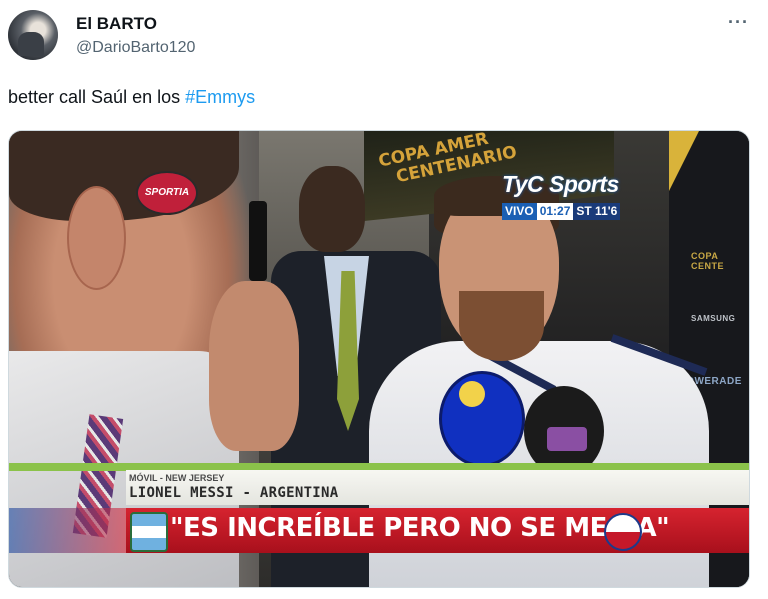  I want to click on quote-text: "ES INCREÍBLE PERO NO SE ME DA", so click(420, 528).